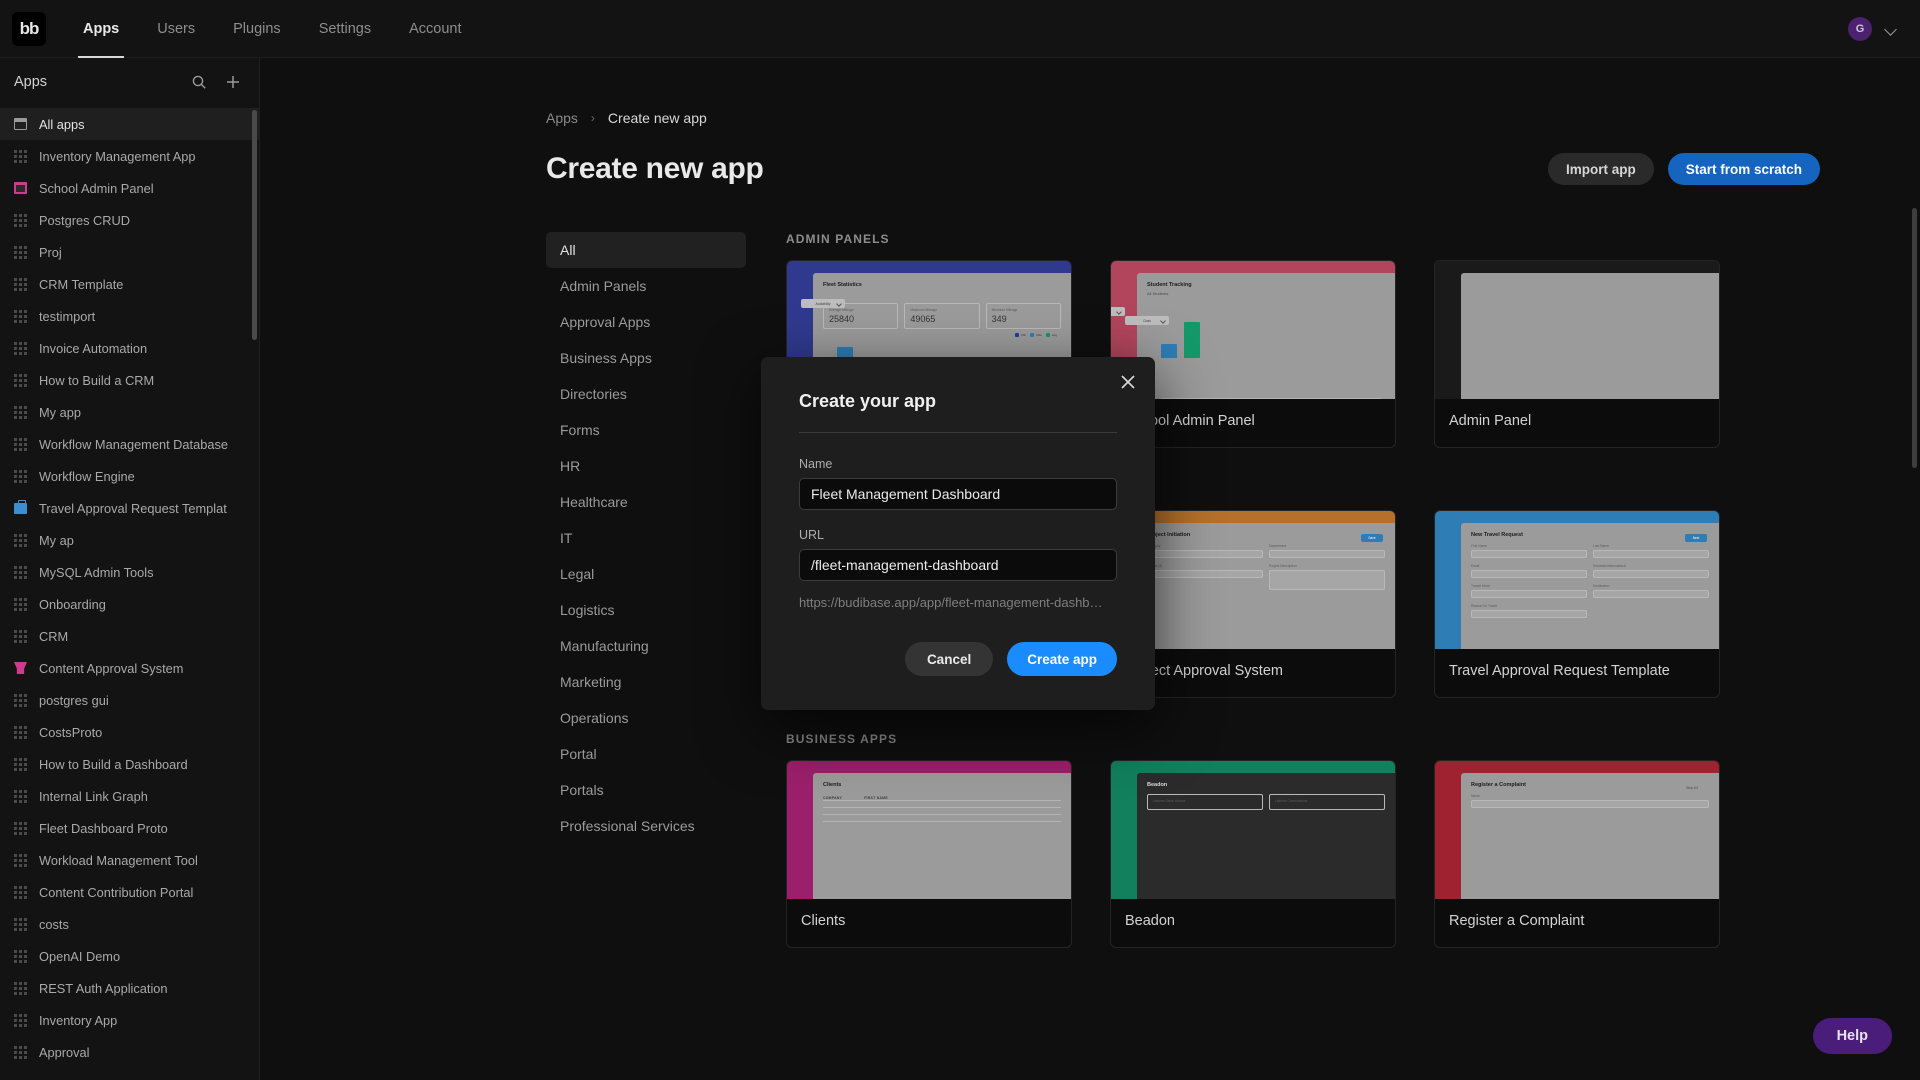 Image resolution: width=1920 pixels, height=1080 pixels. Describe the element at coordinates (958, 565) in the screenshot. I see `app-url-input` at that location.